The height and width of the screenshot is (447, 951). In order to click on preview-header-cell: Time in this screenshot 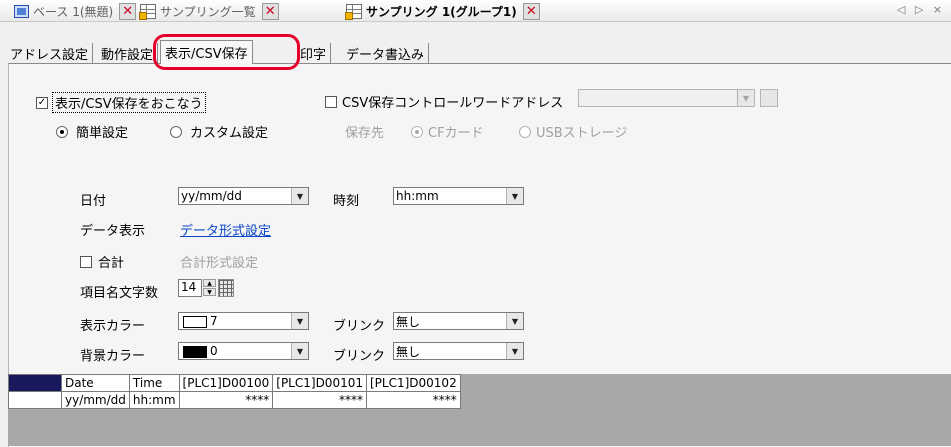, I will do `click(154, 383)`.